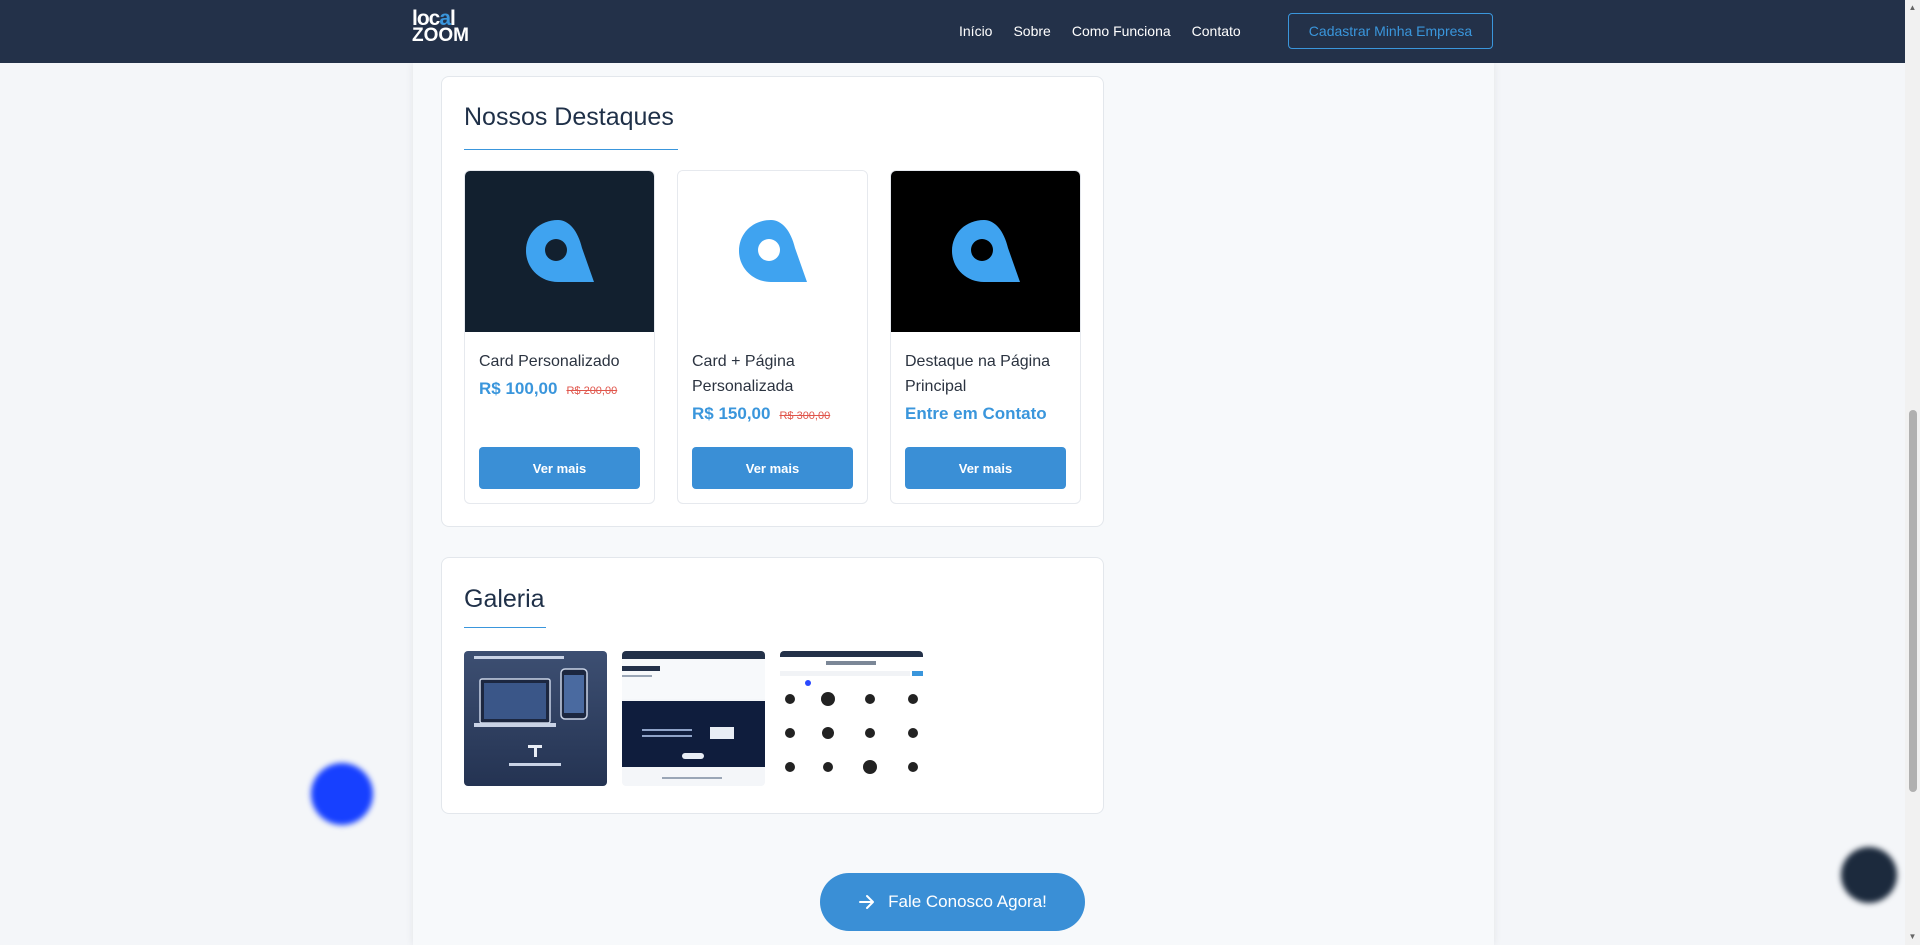 The image size is (1920, 945). What do you see at coordinates (977, 374) in the screenshot?
I see `card-title: Destaque na Página Principal` at bounding box center [977, 374].